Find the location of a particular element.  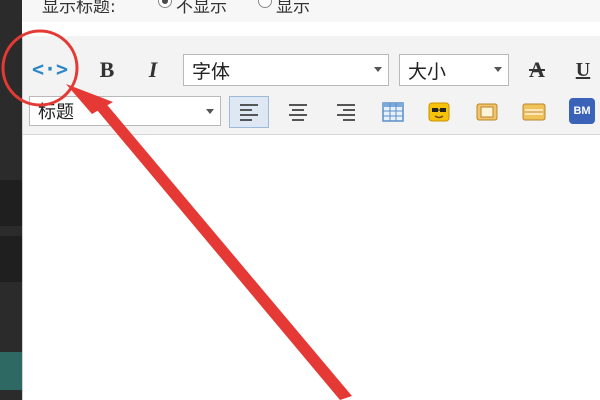

radio-show-title is located at coordinates (265, 4).